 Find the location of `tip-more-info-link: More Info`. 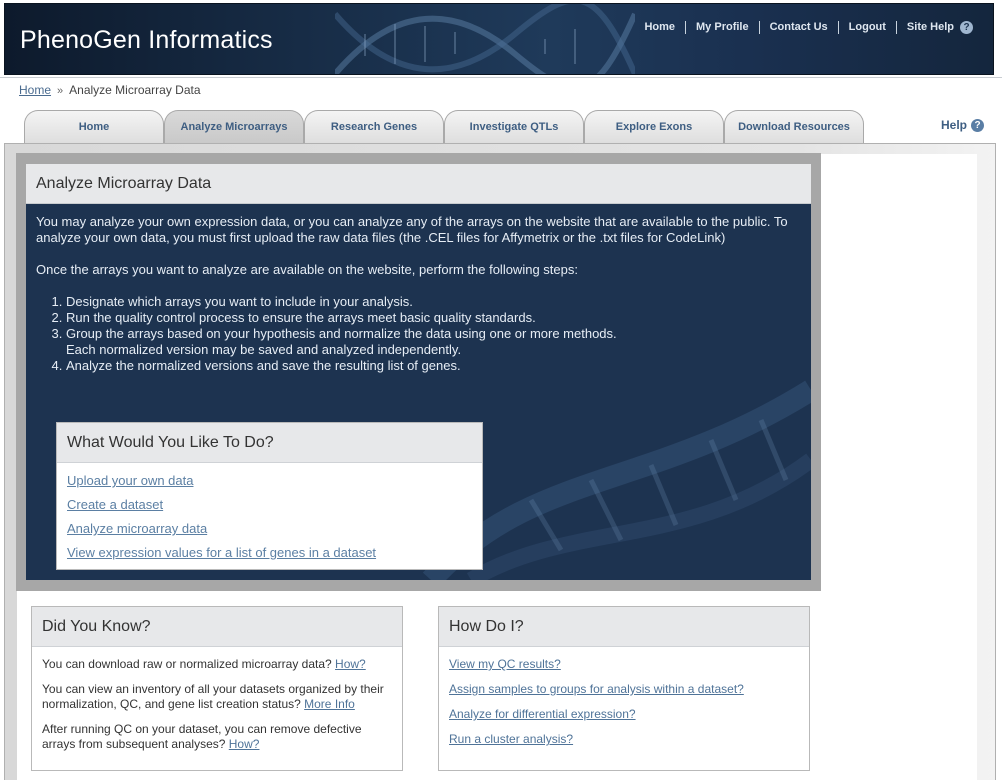

tip-more-info-link: More Info is located at coordinates (329, 704).